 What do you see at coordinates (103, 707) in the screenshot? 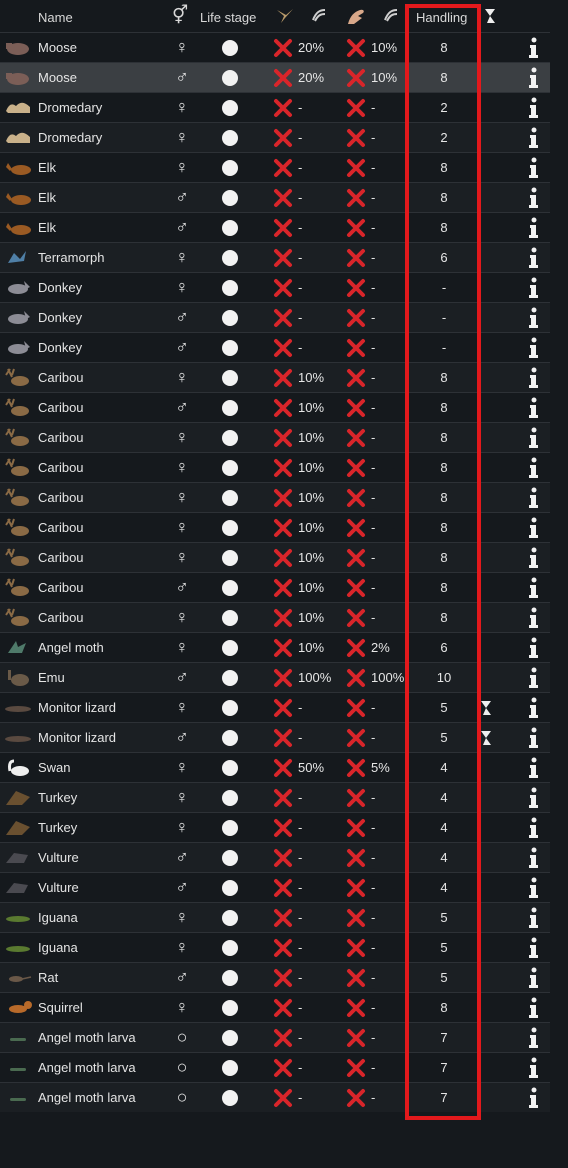
I see `animal-name: Monitor lizard` at bounding box center [103, 707].